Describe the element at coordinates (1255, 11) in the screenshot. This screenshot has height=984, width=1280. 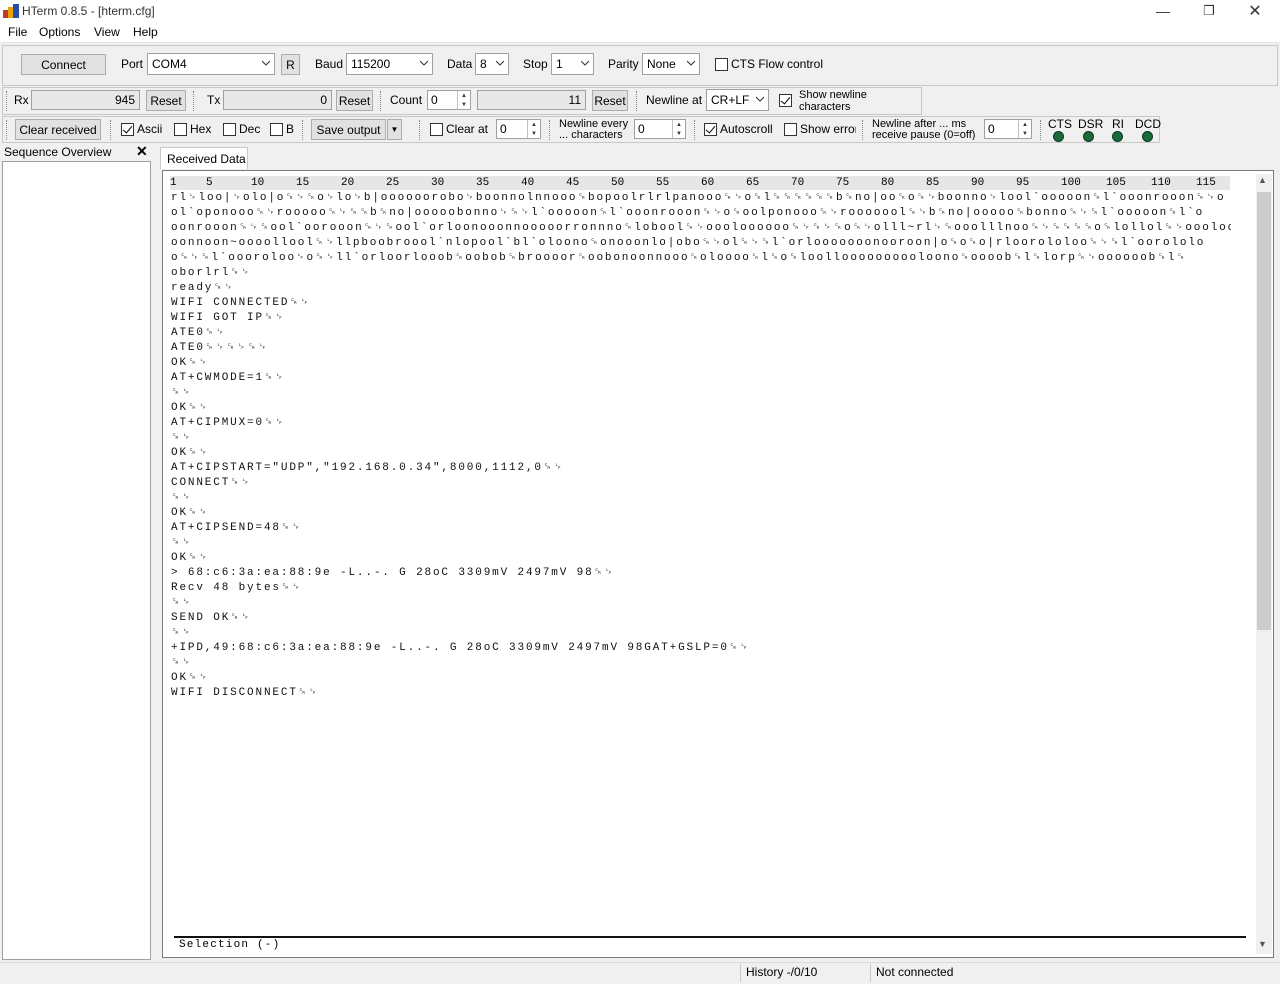
I see `close-button: ✕` at that location.